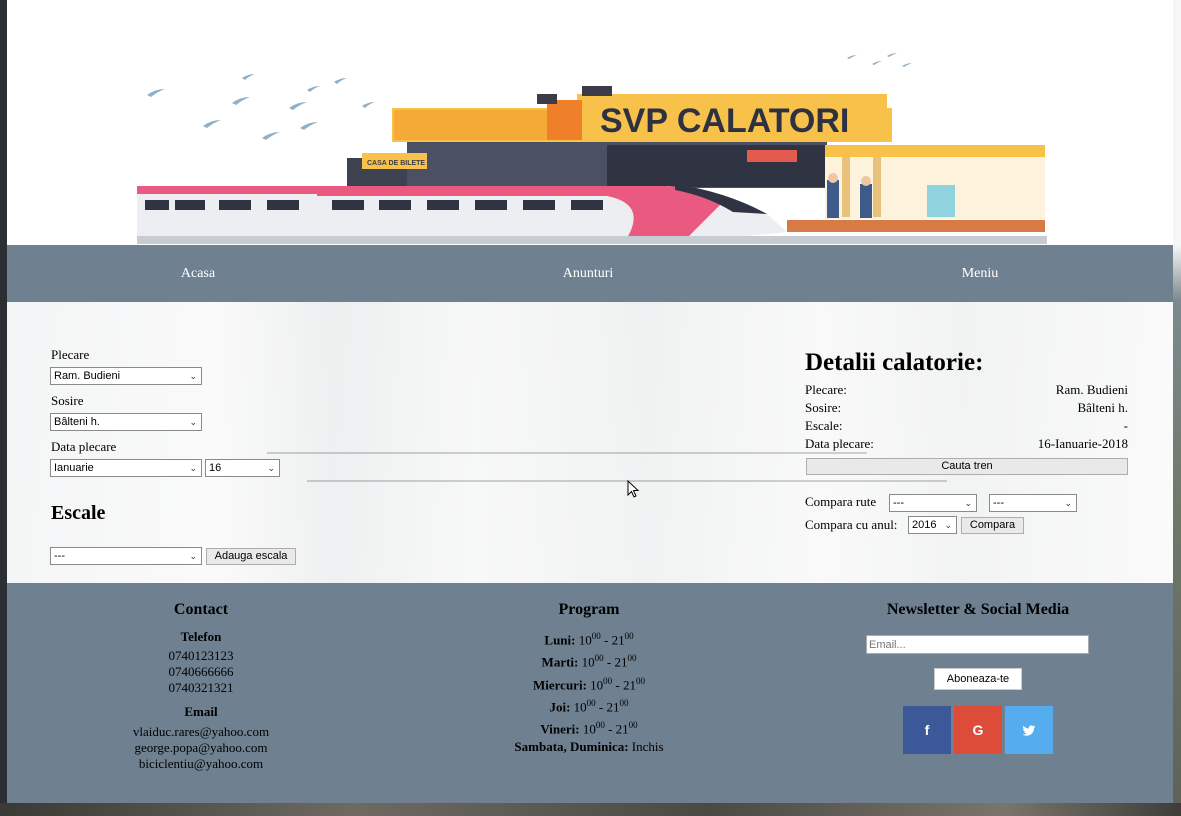 The height and width of the screenshot is (816, 1181). I want to click on svg-text: CASA DE BILETE, so click(396, 163).